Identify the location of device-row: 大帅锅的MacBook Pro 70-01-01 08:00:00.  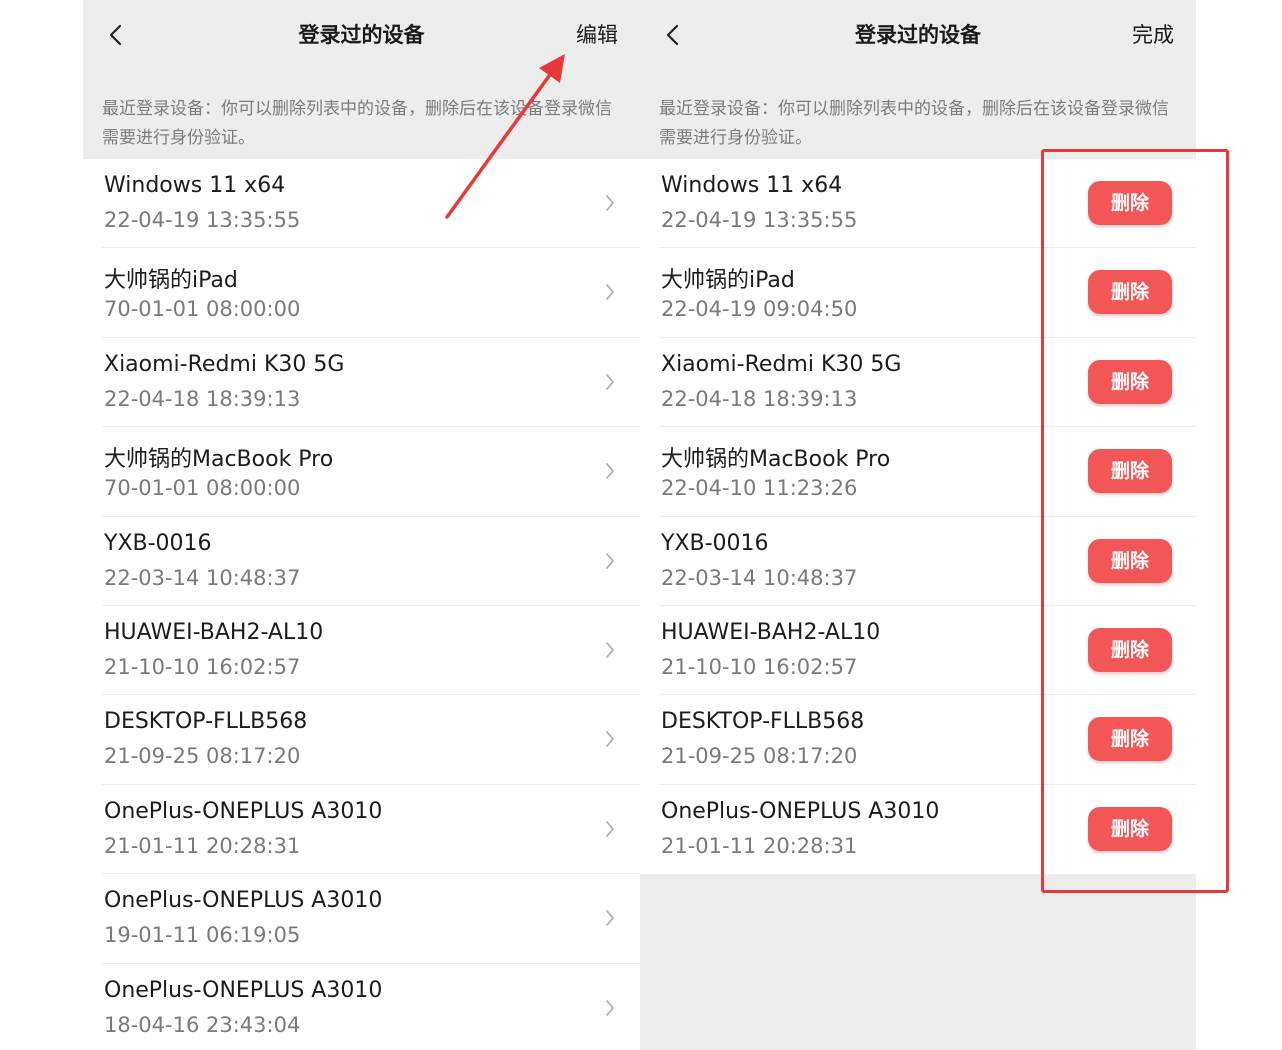
(361, 472).